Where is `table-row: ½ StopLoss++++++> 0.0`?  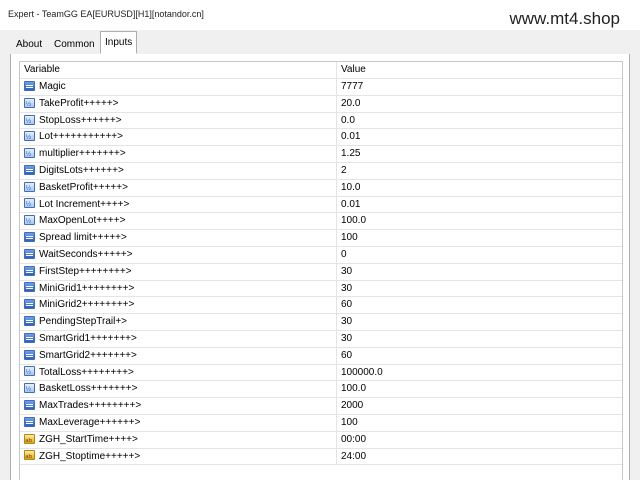 table-row: ½ StopLoss++++++> 0.0 is located at coordinates (321, 121).